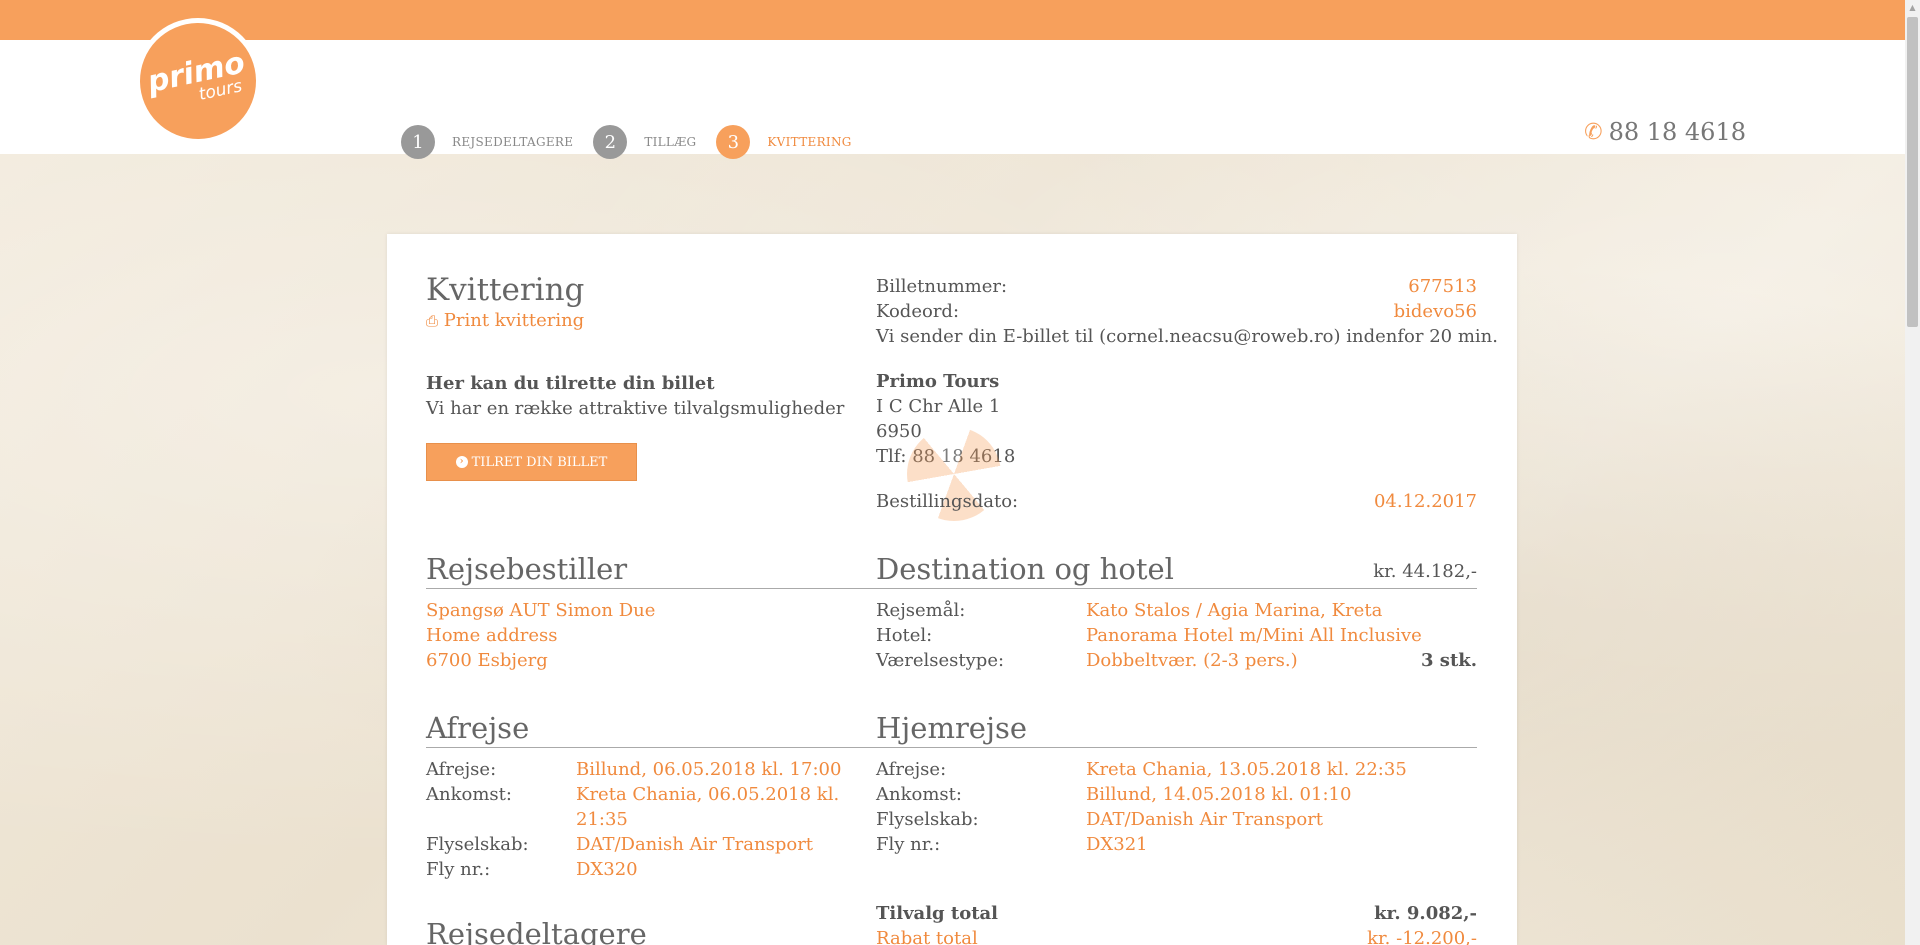 The image size is (1920, 945). What do you see at coordinates (607, 869) in the screenshot?
I see `outbound-flight-value: DX320` at bounding box center [607, 869].